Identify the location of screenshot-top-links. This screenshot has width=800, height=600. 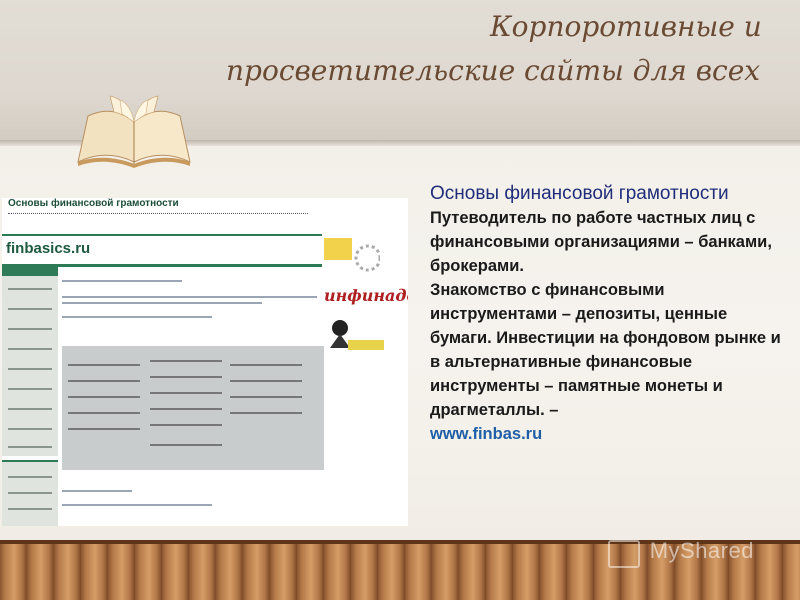
(158, 215).